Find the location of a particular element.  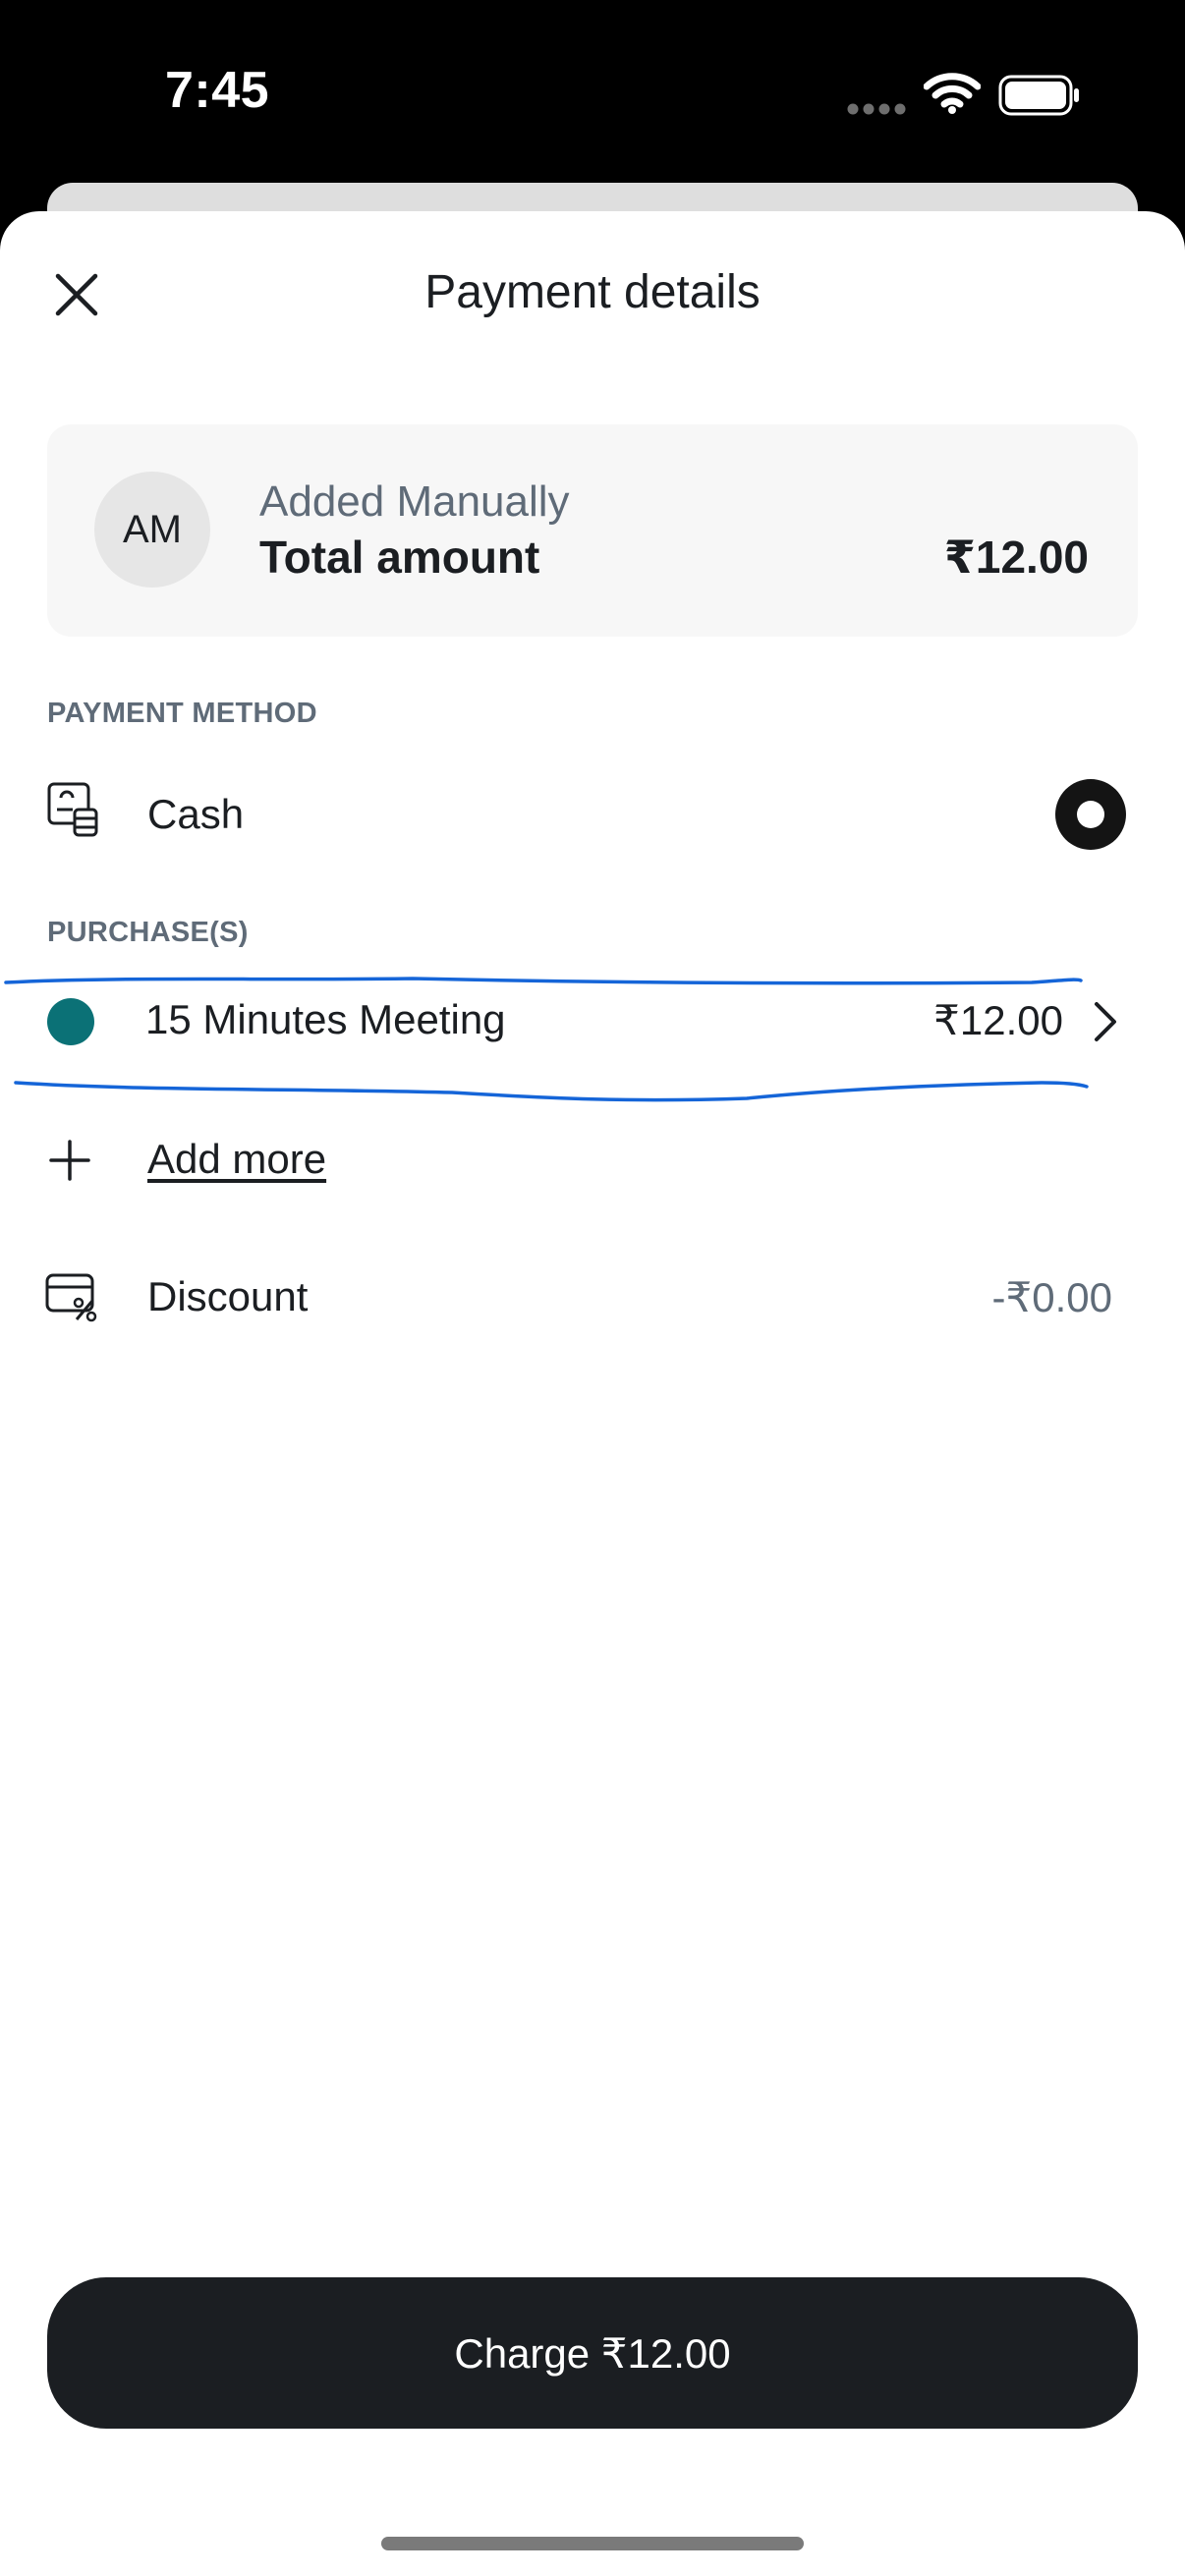

purchase-color-dot is located at coordinates (70, 1021).